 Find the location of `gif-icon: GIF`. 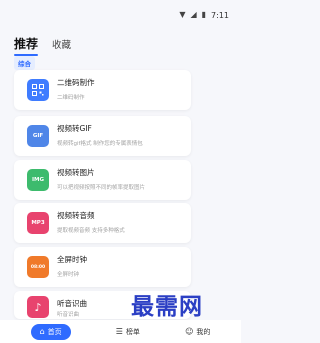

gif-icon: GIF is located at coordinates (38, 136).